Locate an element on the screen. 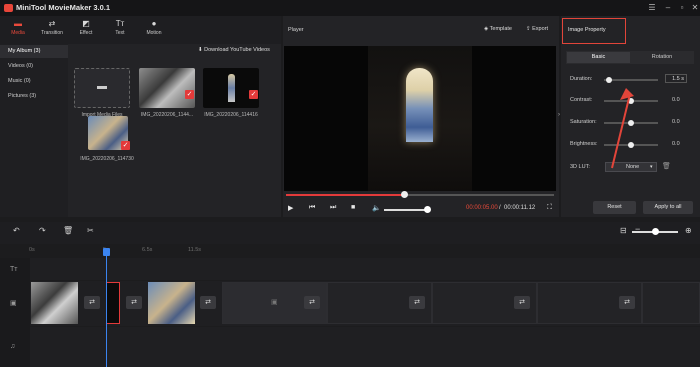 The width and height of the screenshot is (700, 367). tab-transition: ⇄ Transition is located at coordinates (52, 30).